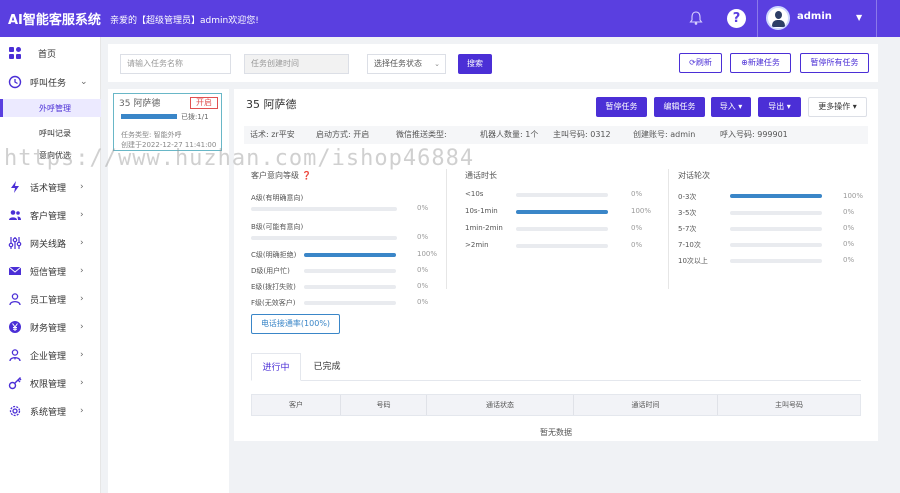 The height and width of the screenshot is (493, 900). Describe the element at coordinates (275, 175) in the screenshot. I see `intent-title: 客户意向等级` at that location.